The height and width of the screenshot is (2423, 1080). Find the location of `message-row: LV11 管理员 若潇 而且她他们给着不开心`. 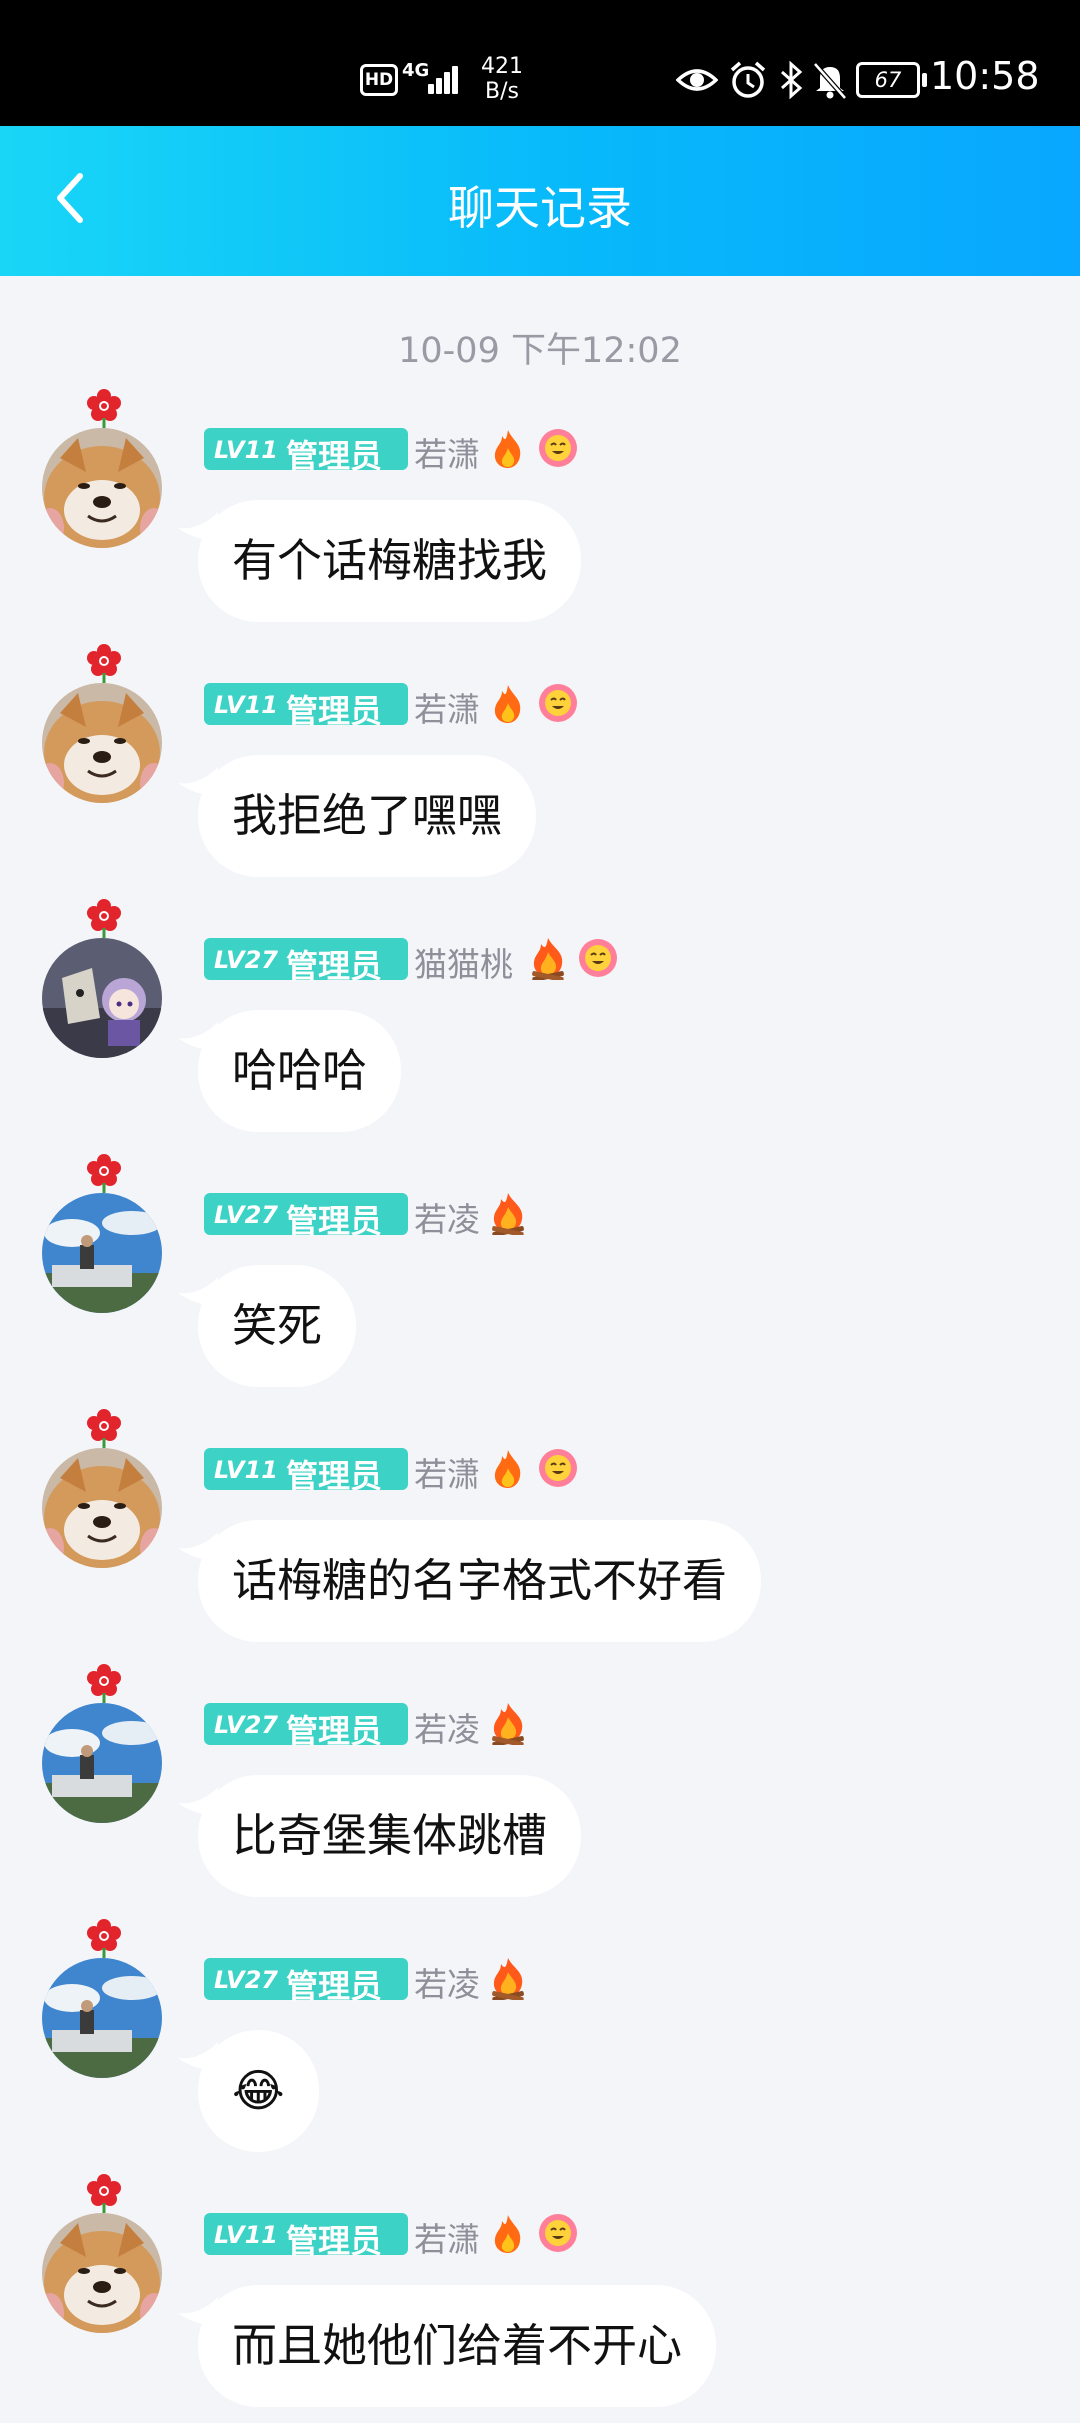

message-row: LV11 管理员 若潇 而且她他们给着不开心 is located at coordinates (540, 2298).